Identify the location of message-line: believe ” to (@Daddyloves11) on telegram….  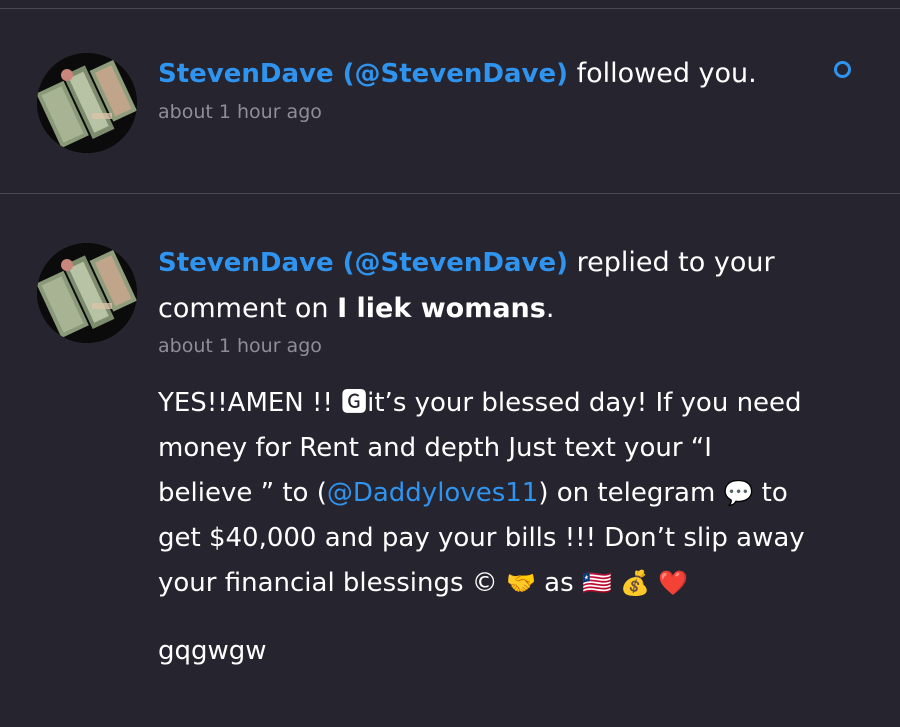
(509, 493).